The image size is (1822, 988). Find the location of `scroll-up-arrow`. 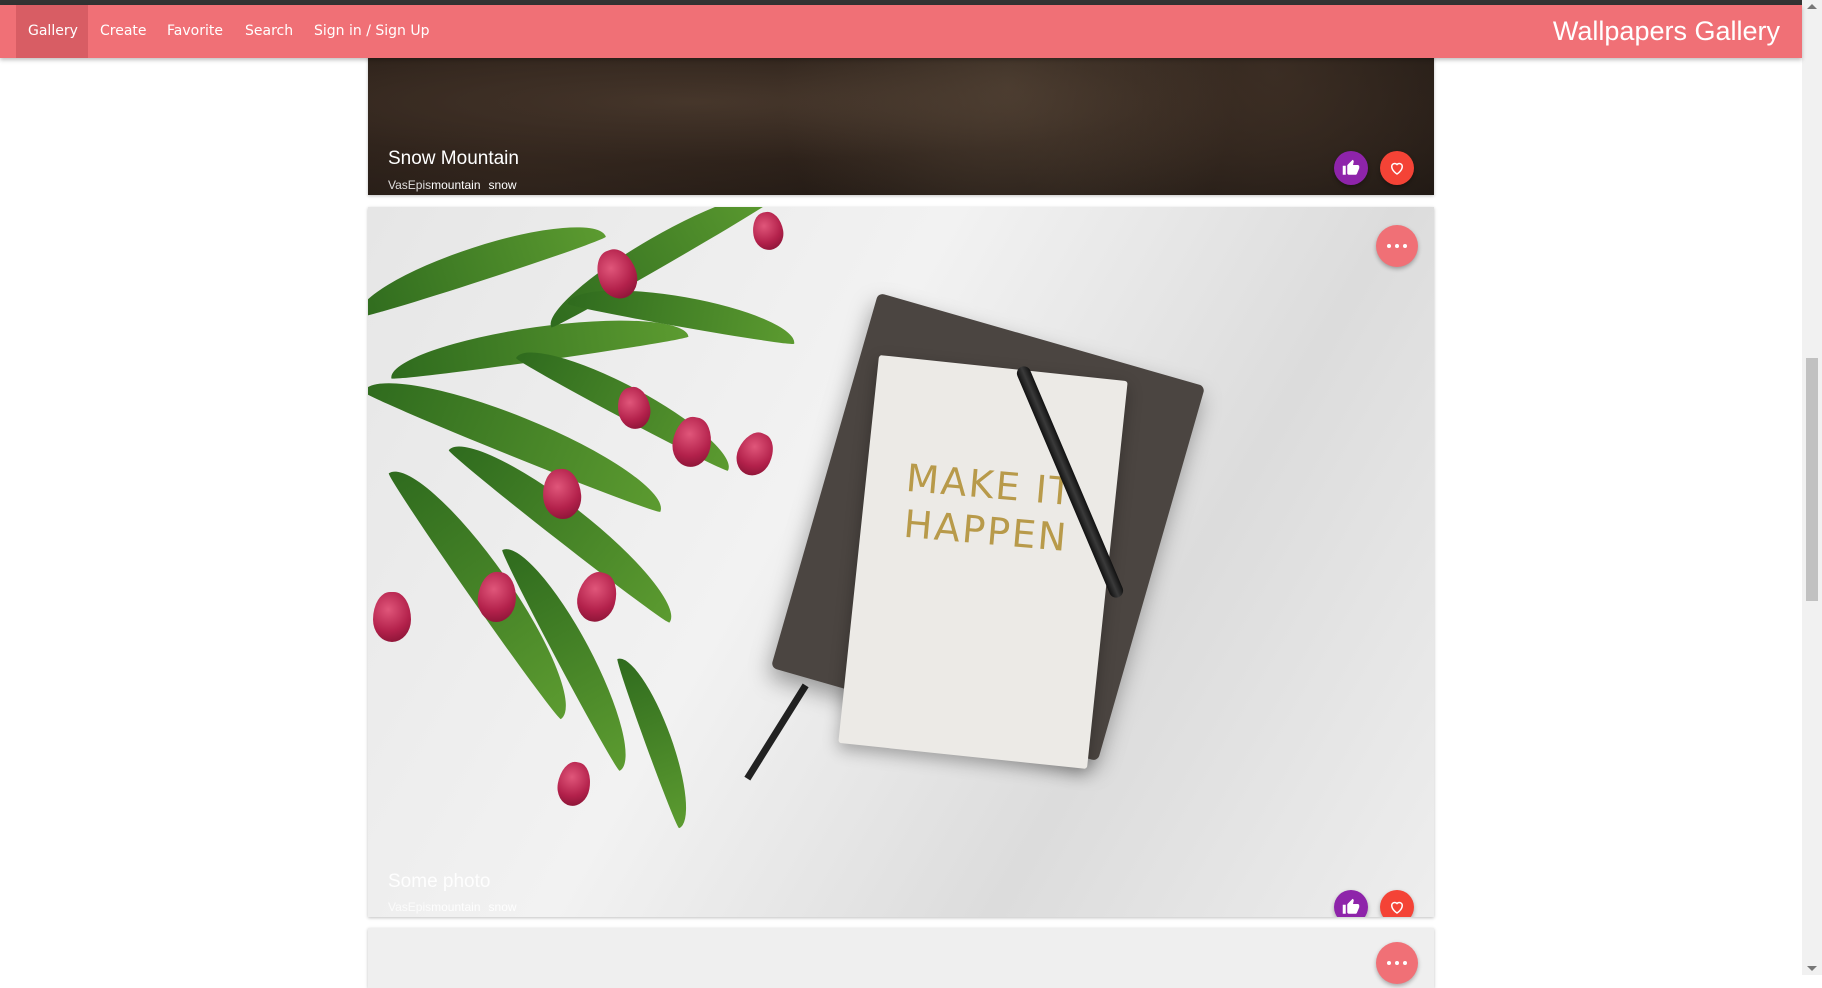

scroll-up-arrow is located at coordinates (1812, 6).